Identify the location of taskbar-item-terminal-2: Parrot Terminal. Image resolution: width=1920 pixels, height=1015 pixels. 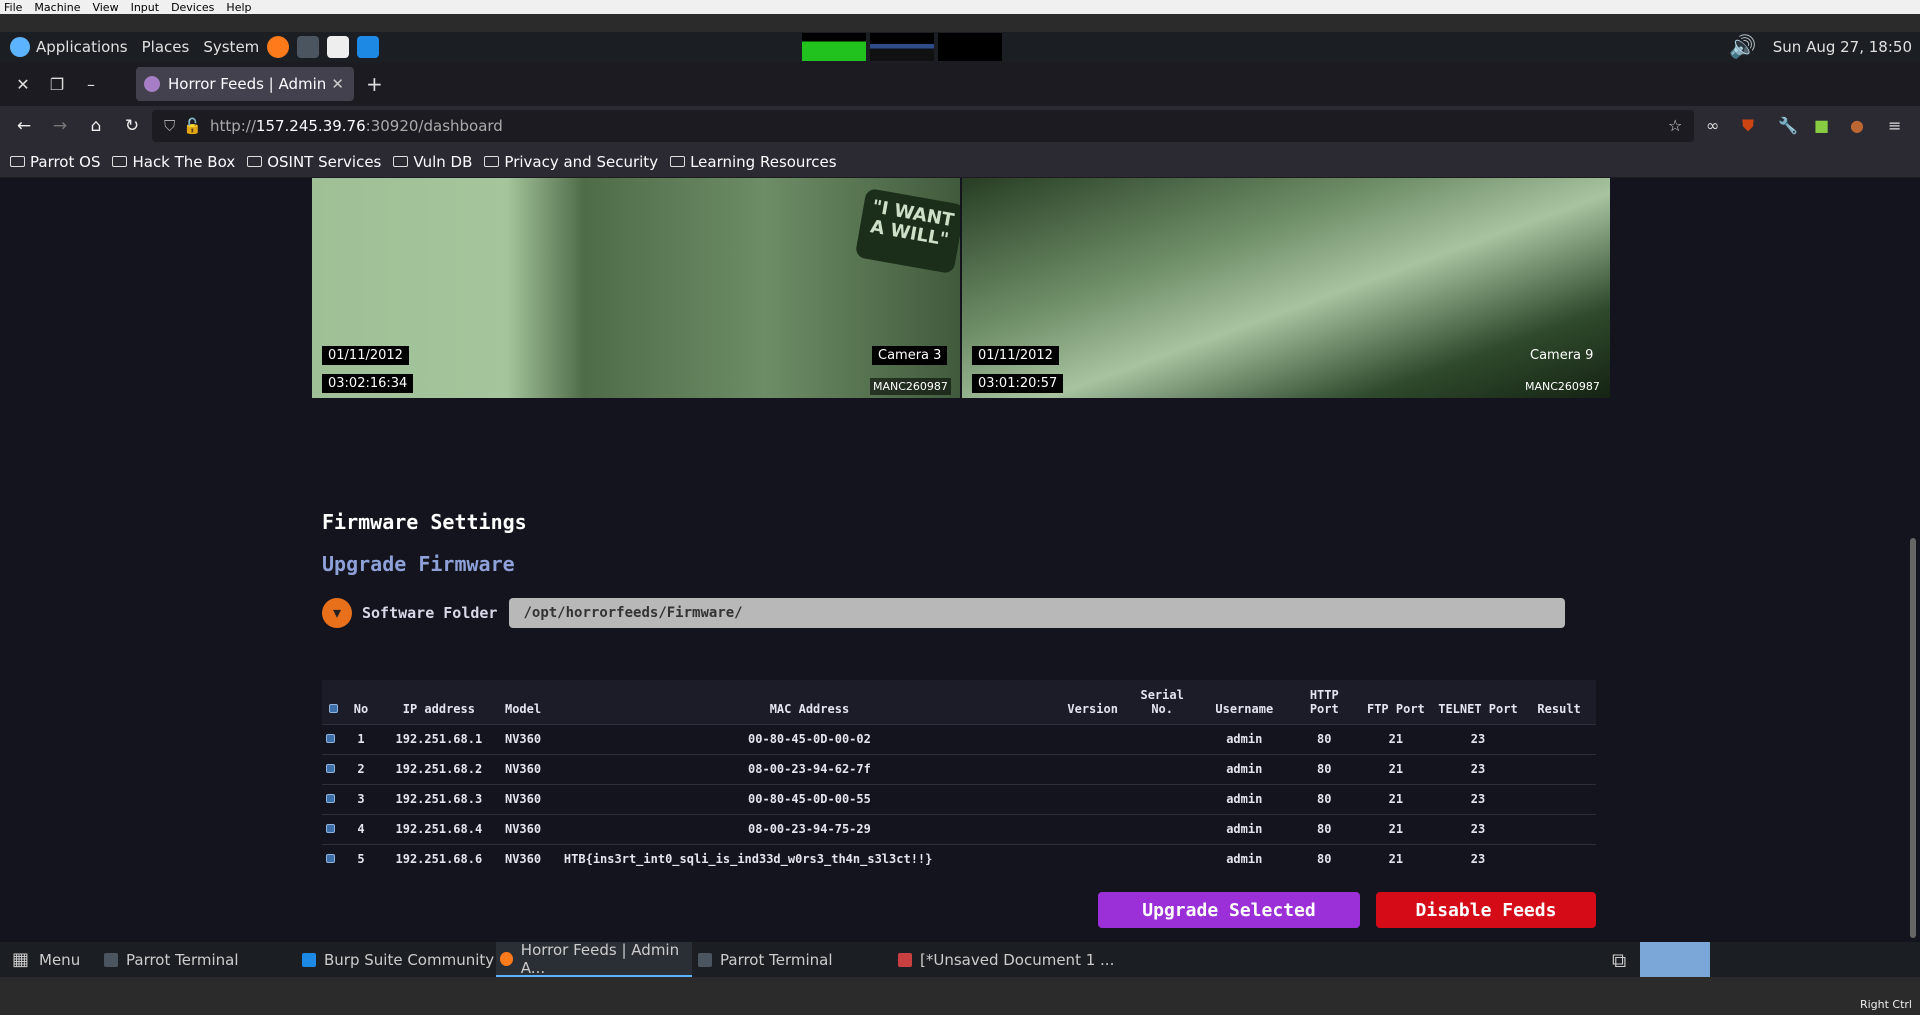
(765, 959).